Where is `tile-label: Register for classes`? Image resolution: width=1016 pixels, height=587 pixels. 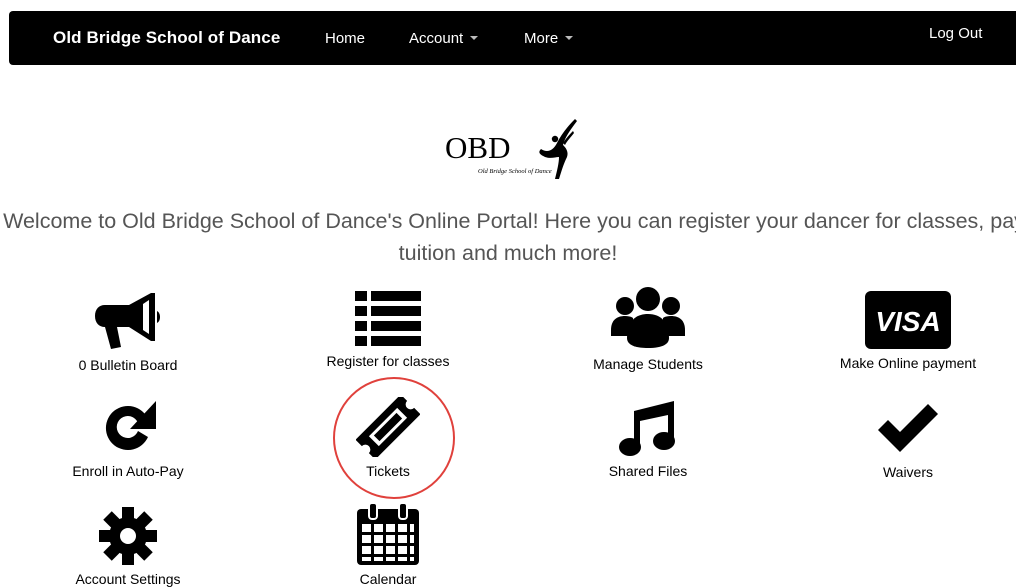
tile-label: Register for classes is located at coordinates (388, 361).